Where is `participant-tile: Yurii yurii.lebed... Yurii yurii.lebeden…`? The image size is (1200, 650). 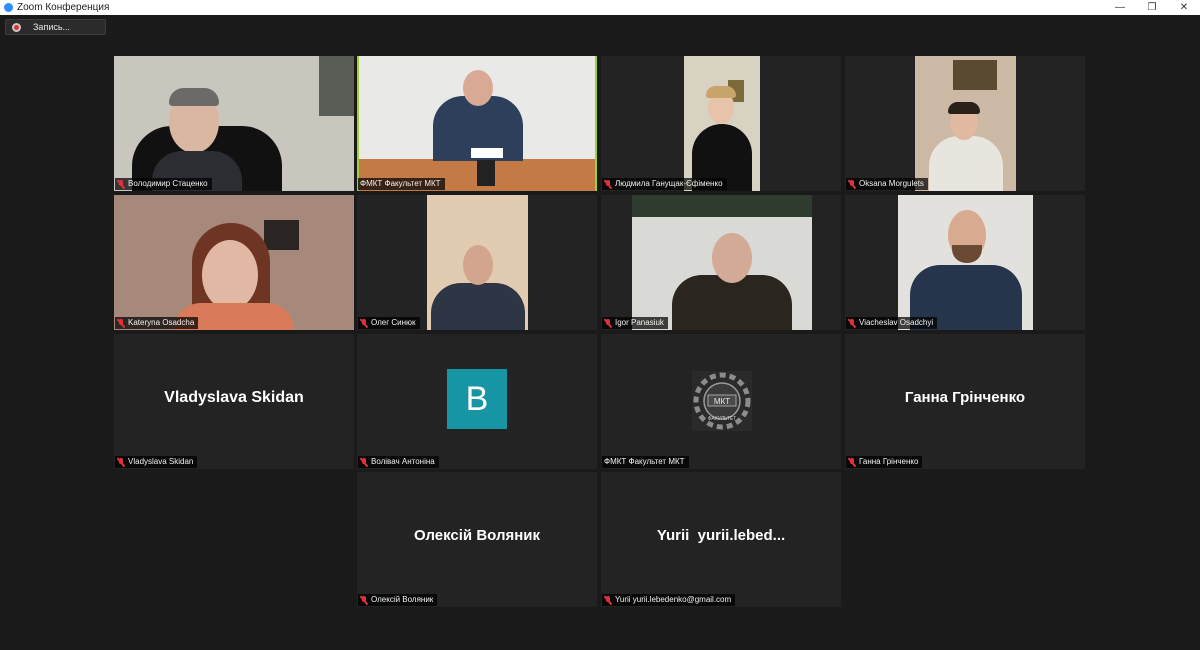 participant-tile: Yurii yurii.lebed... Yurii yurii.lebeden… is located at coordinates (721, 539).